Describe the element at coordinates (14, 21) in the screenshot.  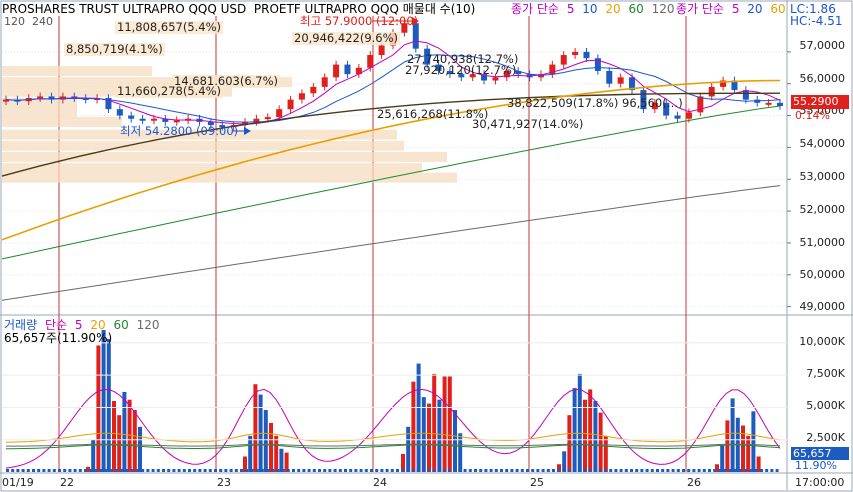
I see `period-120: 120` at that location.